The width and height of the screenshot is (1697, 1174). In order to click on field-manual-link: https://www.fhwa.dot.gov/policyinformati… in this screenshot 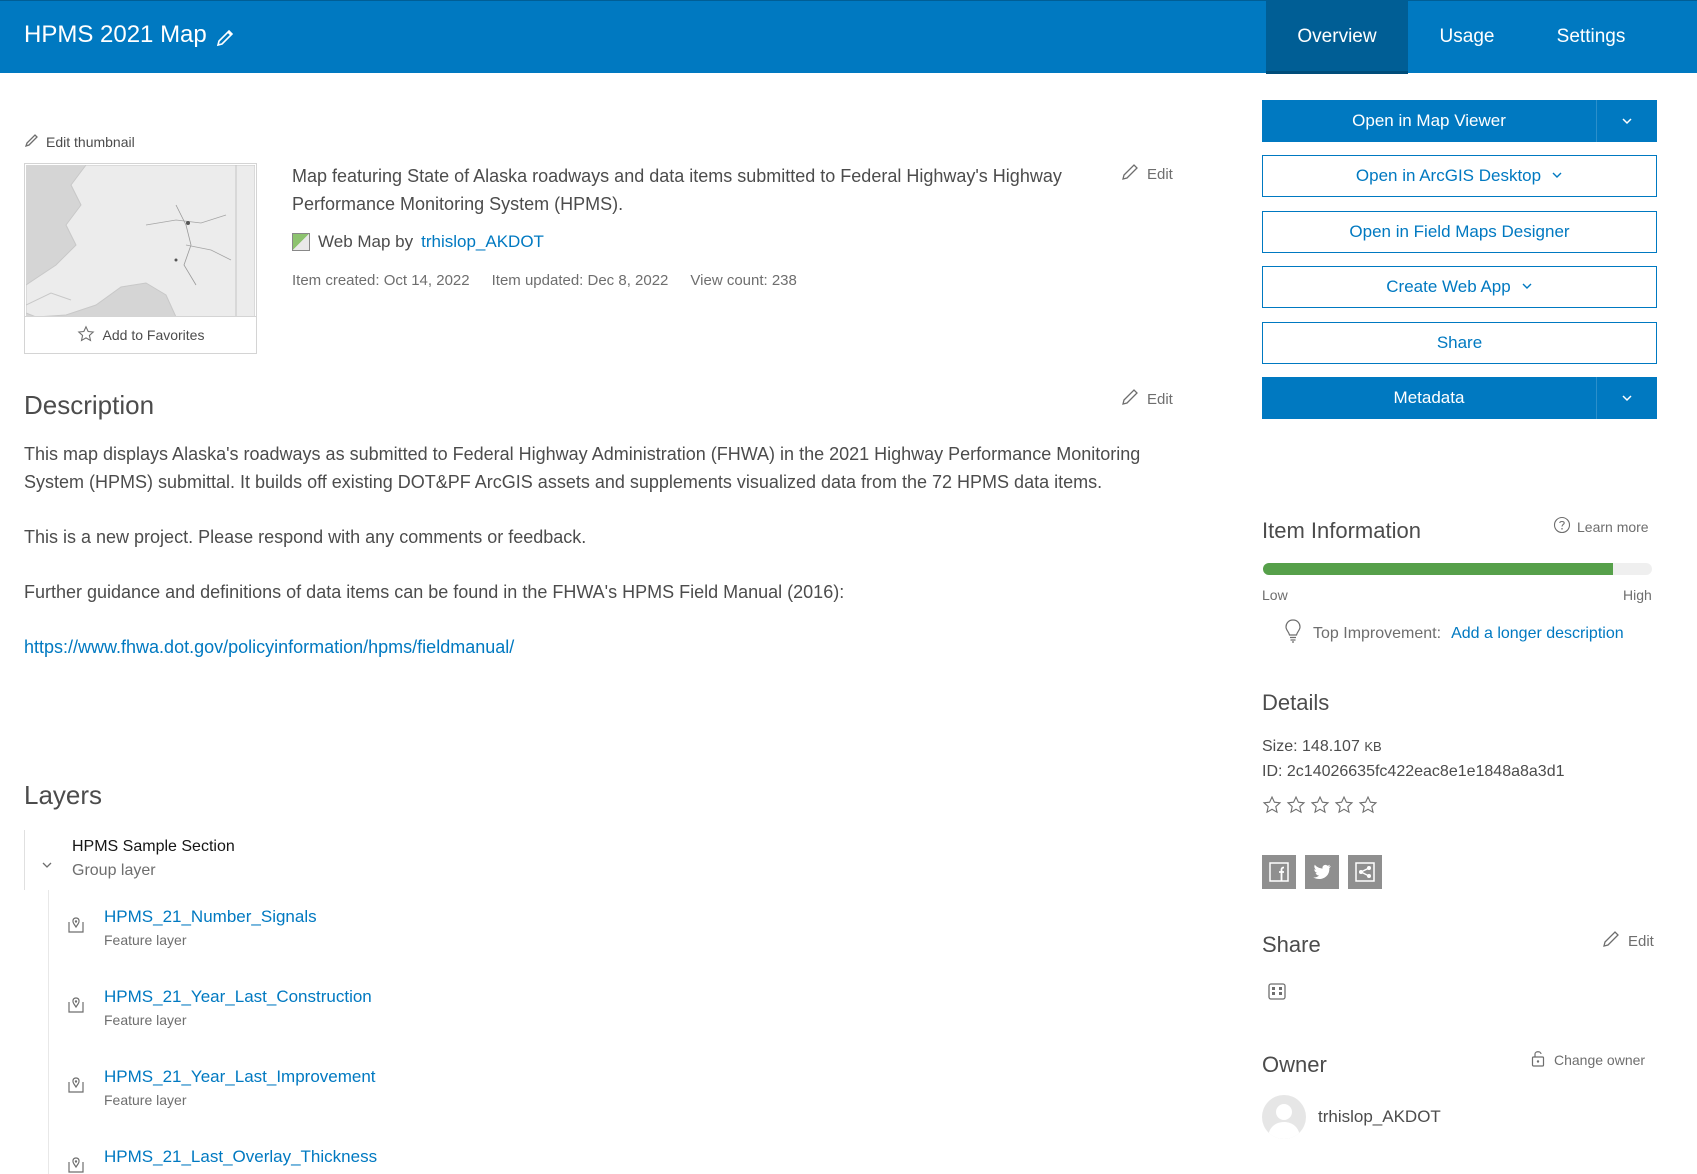, I will do `click(269, 647)`.